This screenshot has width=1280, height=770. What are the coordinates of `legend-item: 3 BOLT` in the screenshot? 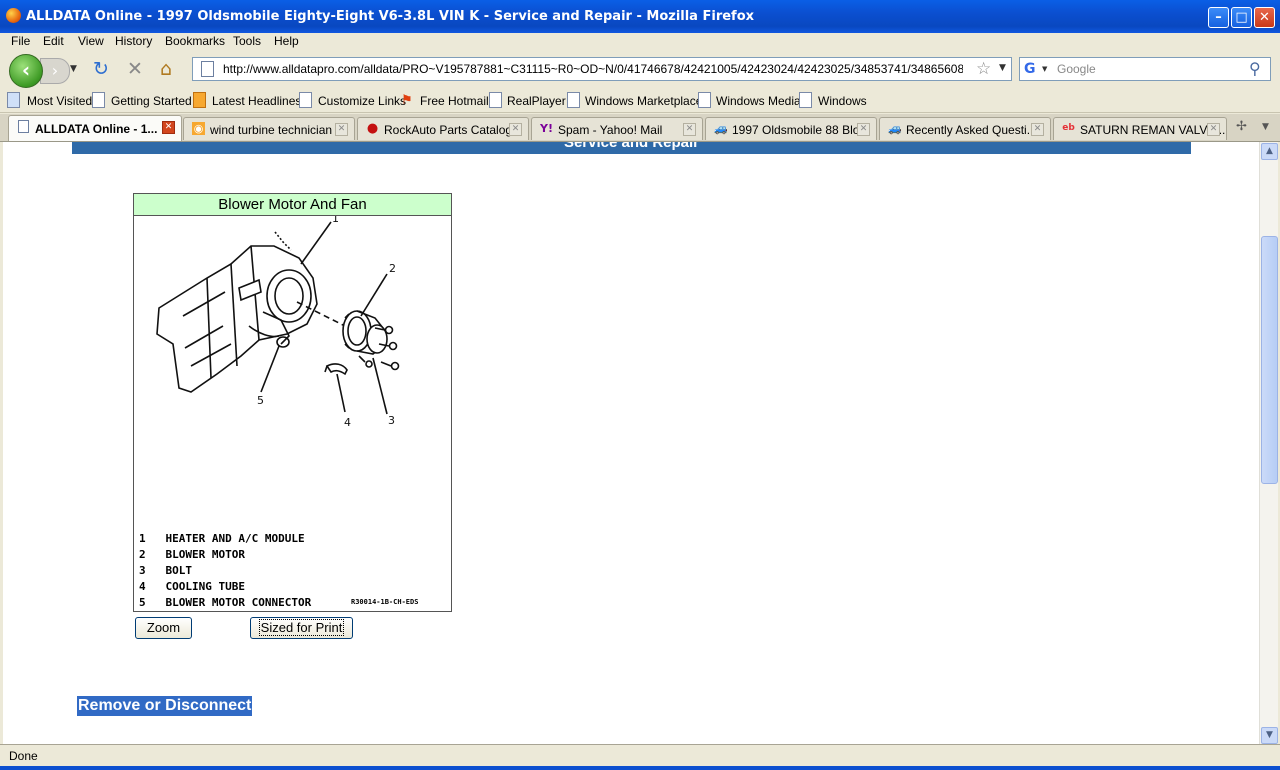 It's located at (165, 570).